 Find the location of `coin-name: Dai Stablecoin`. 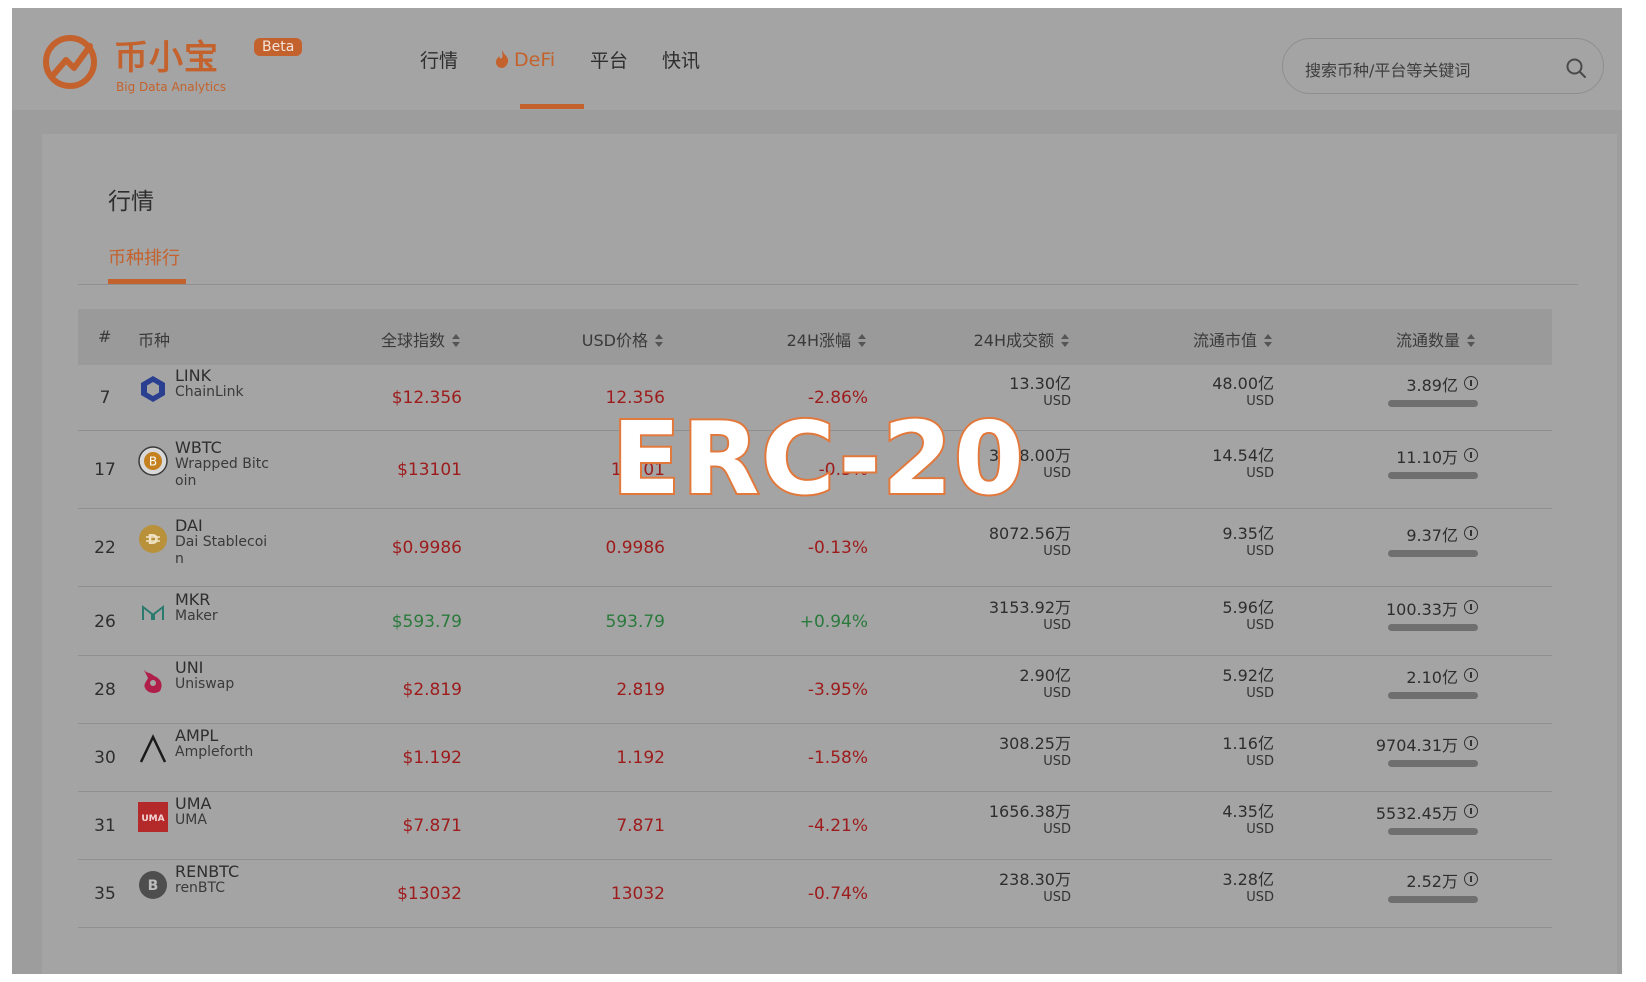

coin-name: Dai Stablecoin is located at coordinates (221, 550).